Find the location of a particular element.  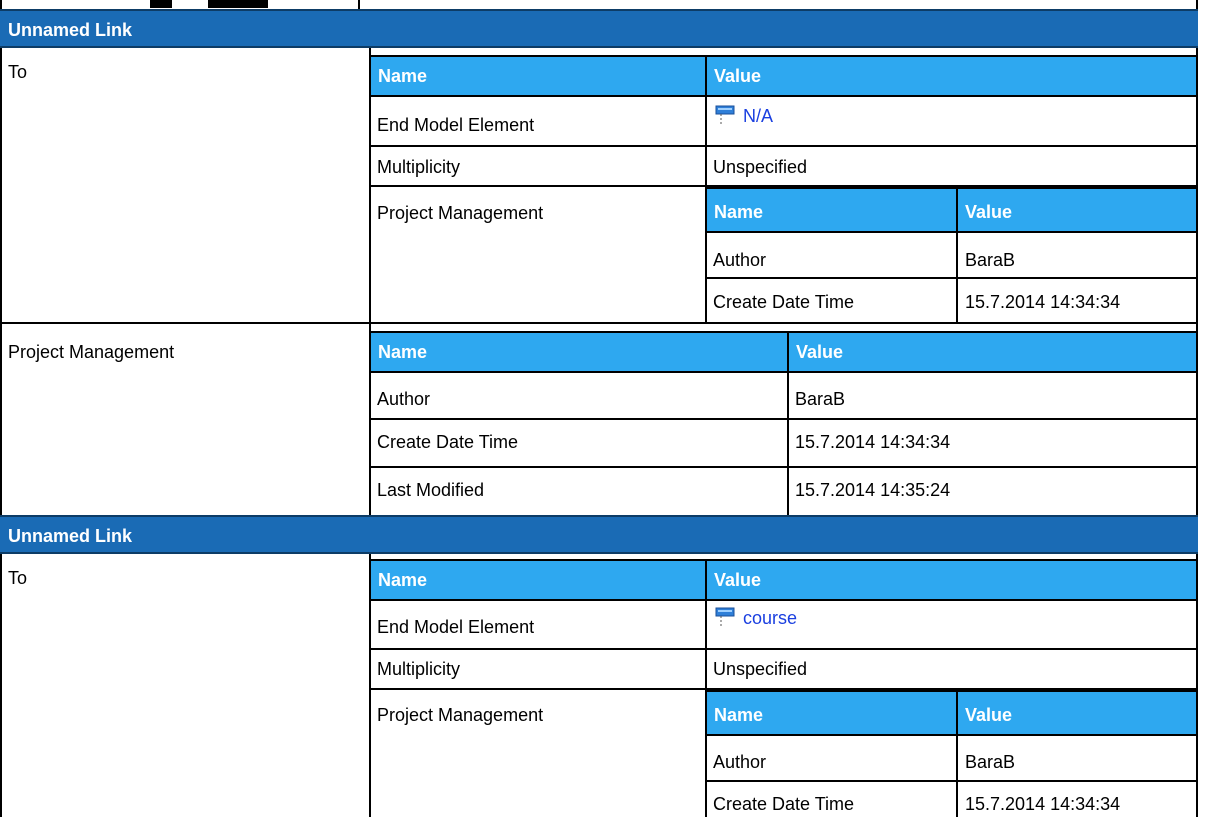

end-model-element-link: course is located at coordinates (770, 618).